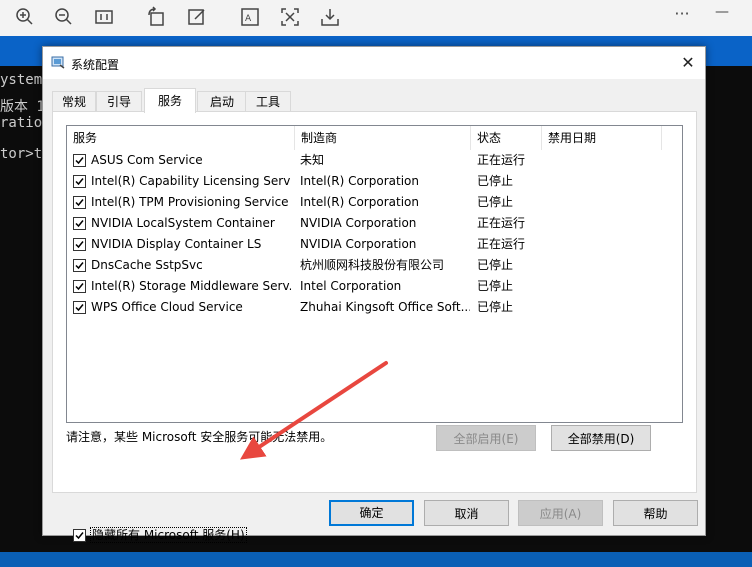 This screenshot has width=752, height=567. What do you see at coordinates (119, 101) in the screenshot?
I see `tab-boot: 引导` at bounding box center [119, 101].